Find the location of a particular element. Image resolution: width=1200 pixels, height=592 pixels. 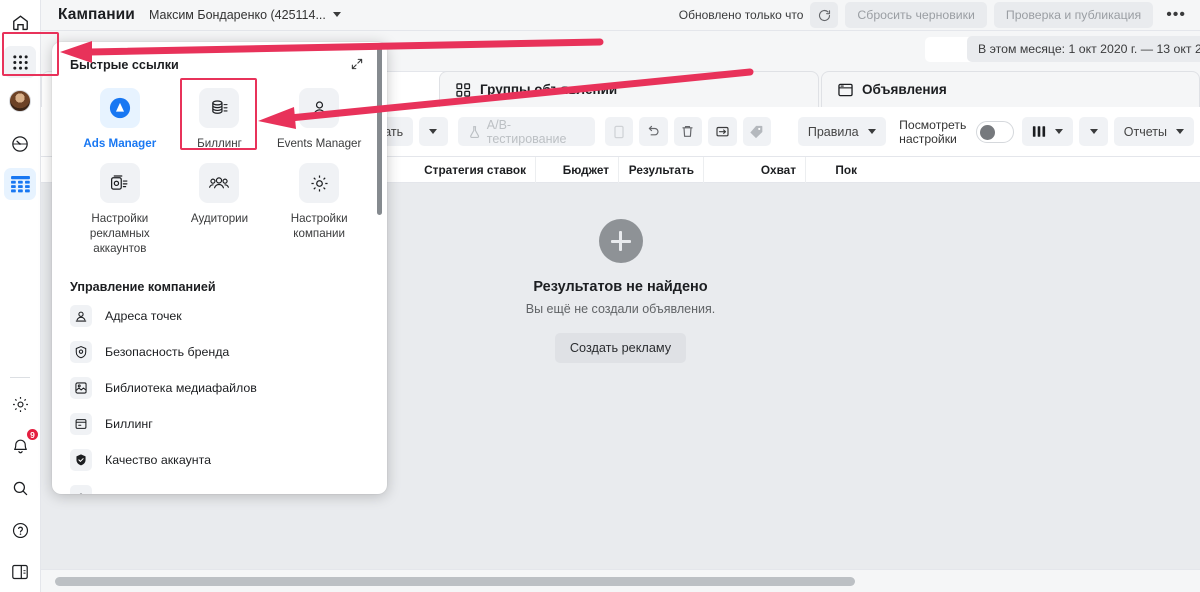

management-item-media-library: Библиотека медиафайлов is located at coordinates (219, 388).